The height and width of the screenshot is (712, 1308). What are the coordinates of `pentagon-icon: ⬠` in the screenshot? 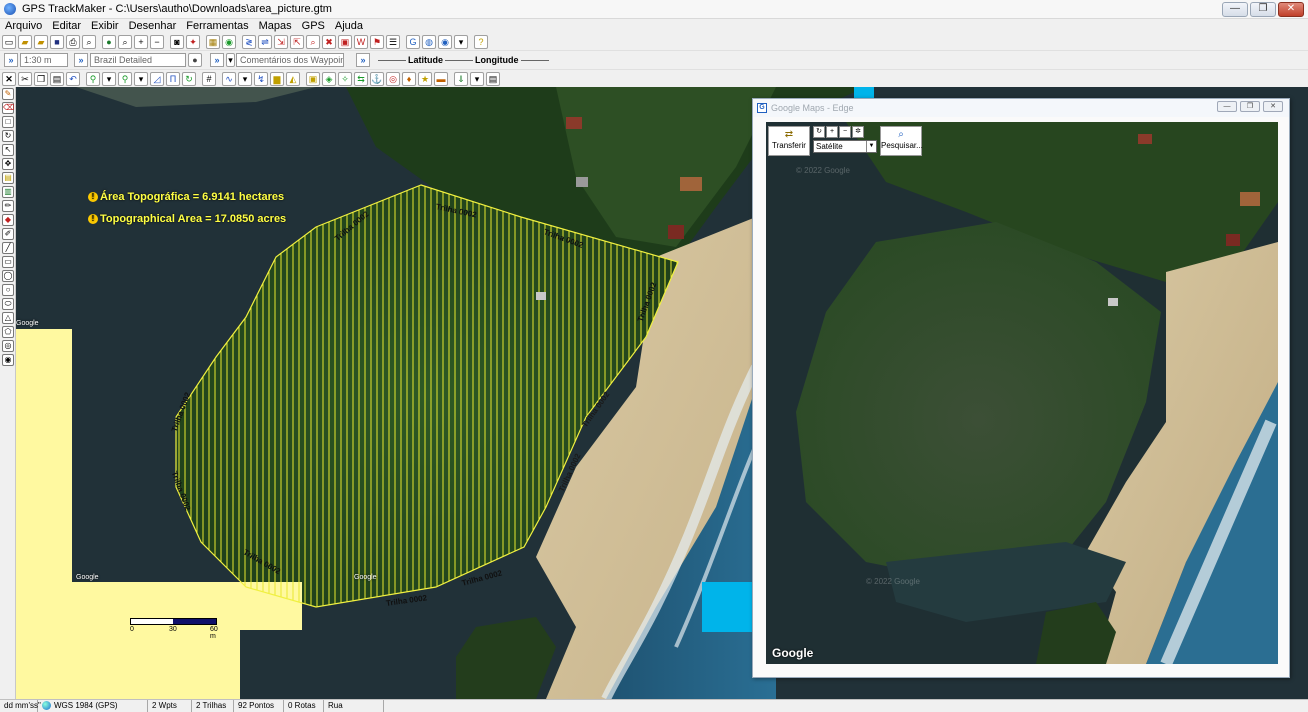 It's located at (8, 332).